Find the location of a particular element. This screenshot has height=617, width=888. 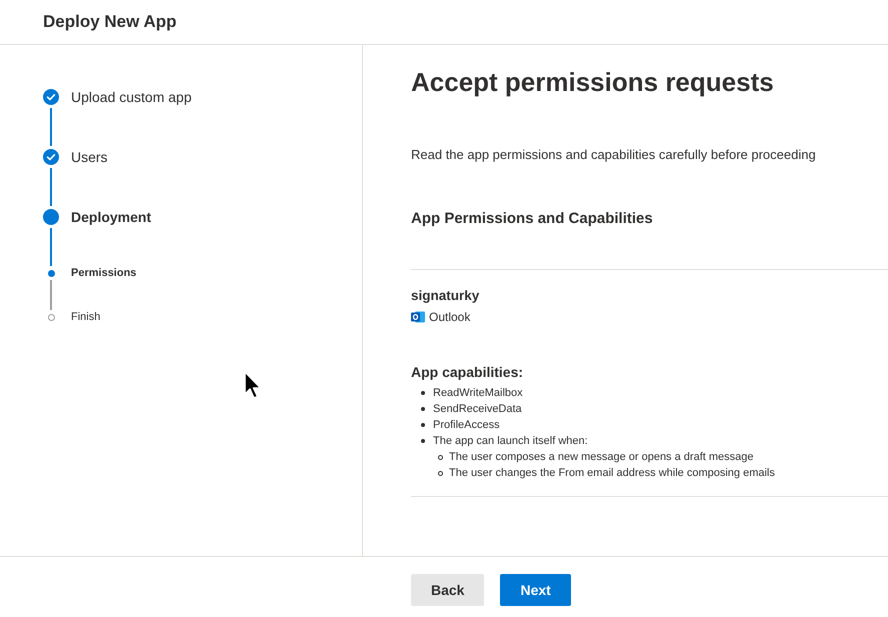

step-label: Upload custom app is located at coordinates (131, 97).